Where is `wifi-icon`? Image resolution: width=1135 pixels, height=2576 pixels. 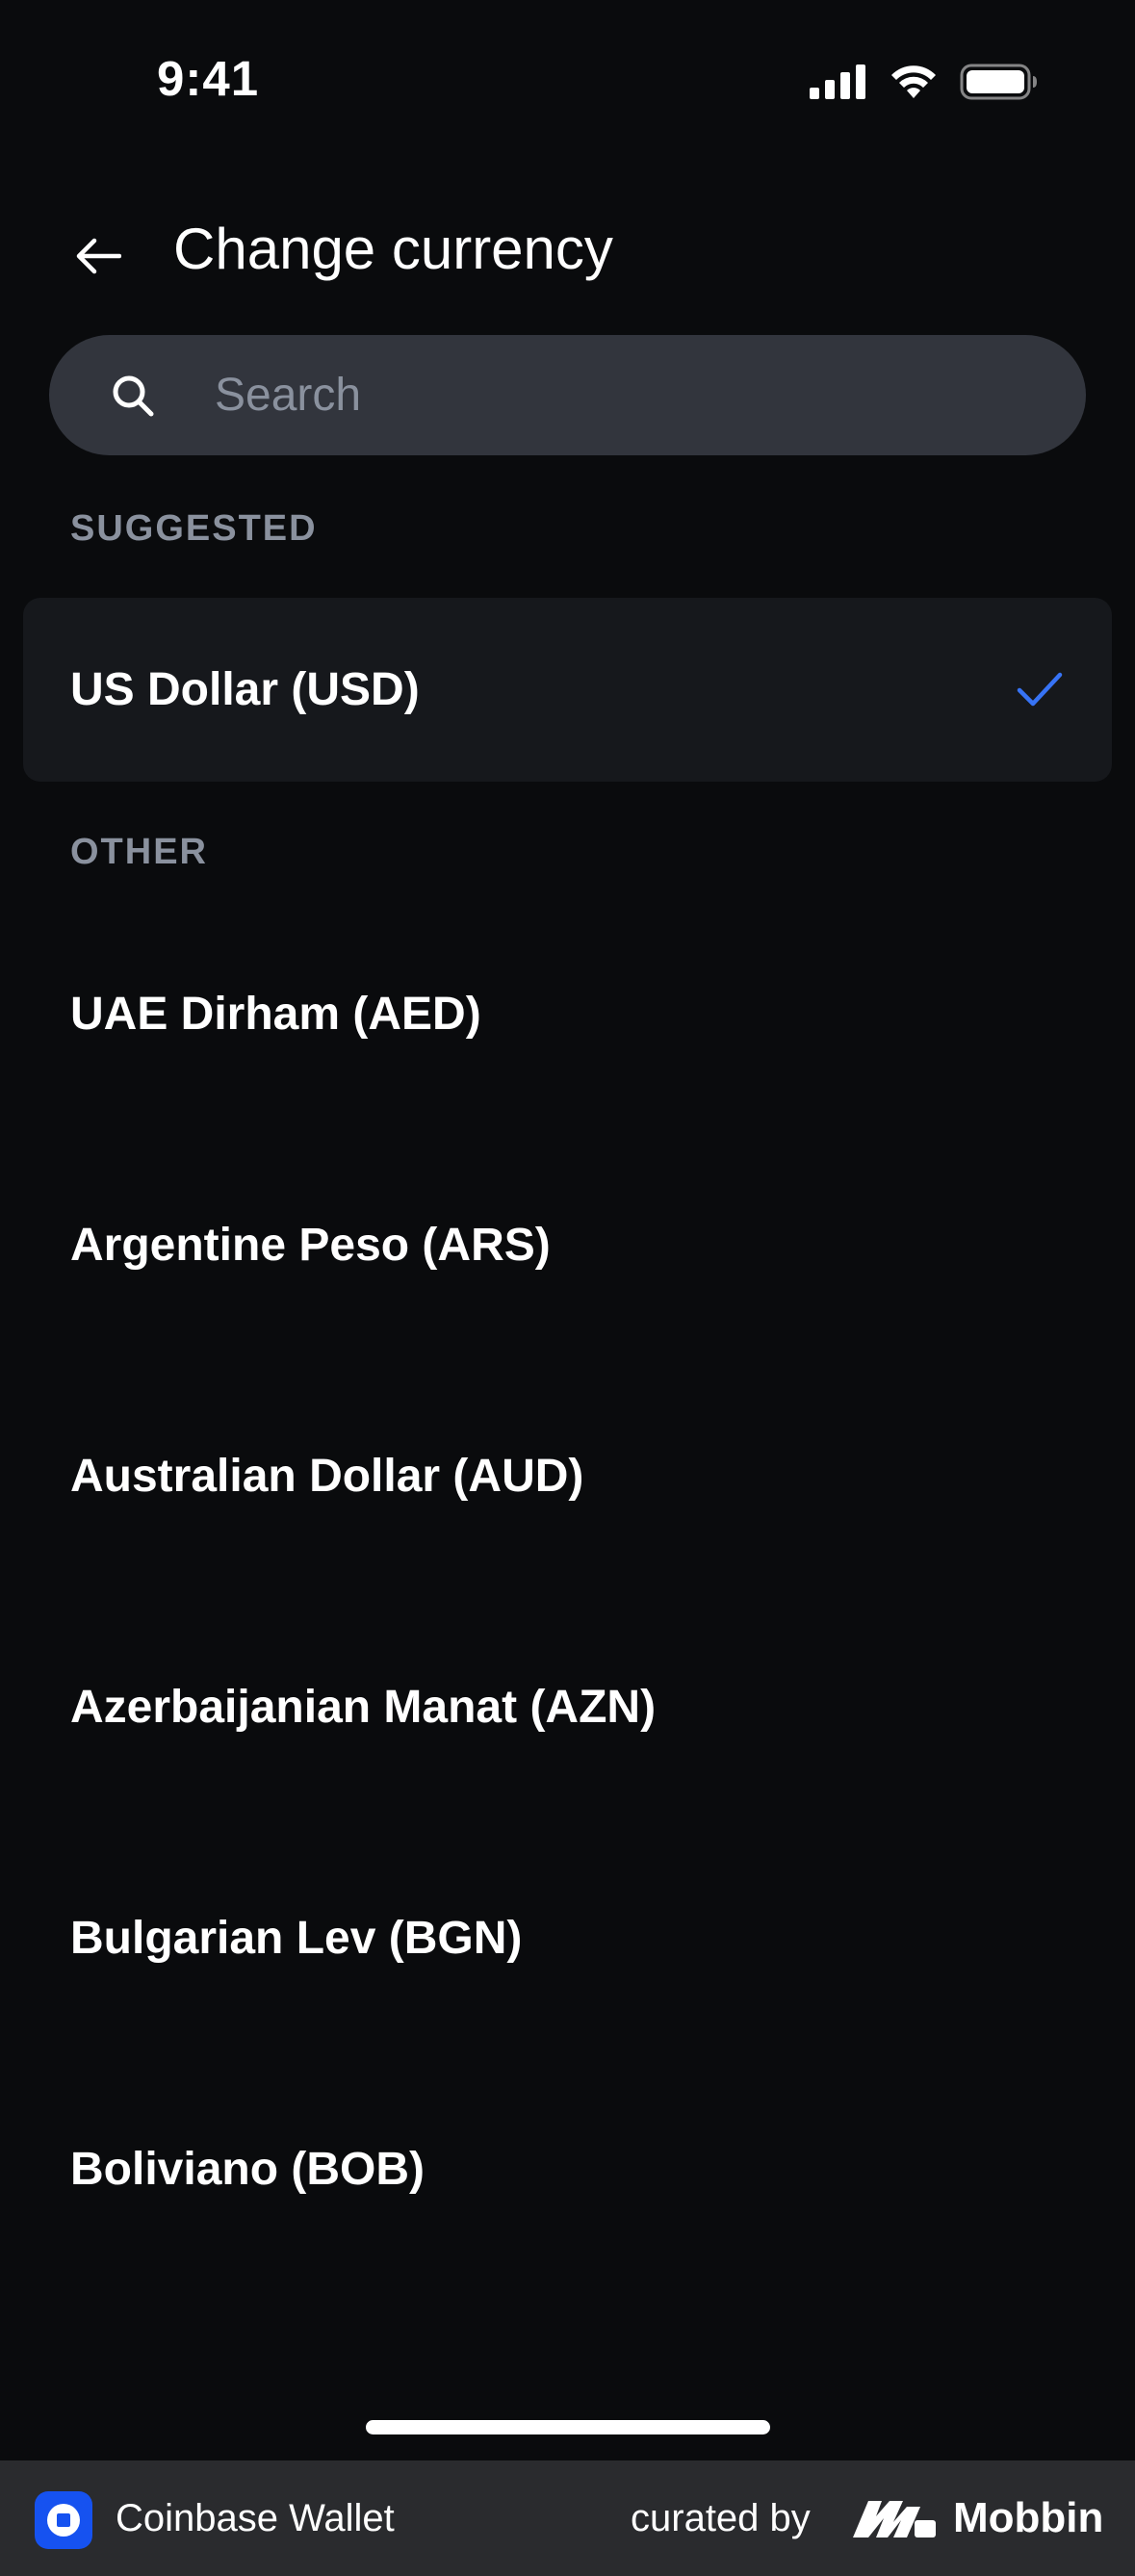 wifi-icon is located at coordinates (913, 81).